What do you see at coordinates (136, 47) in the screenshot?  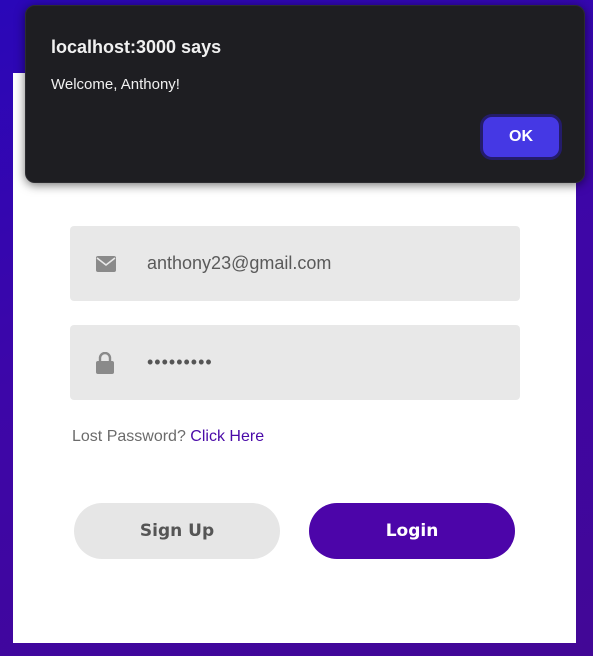 I see `dialog-title: localhost:3000 says` at bounding box center [136, 47].